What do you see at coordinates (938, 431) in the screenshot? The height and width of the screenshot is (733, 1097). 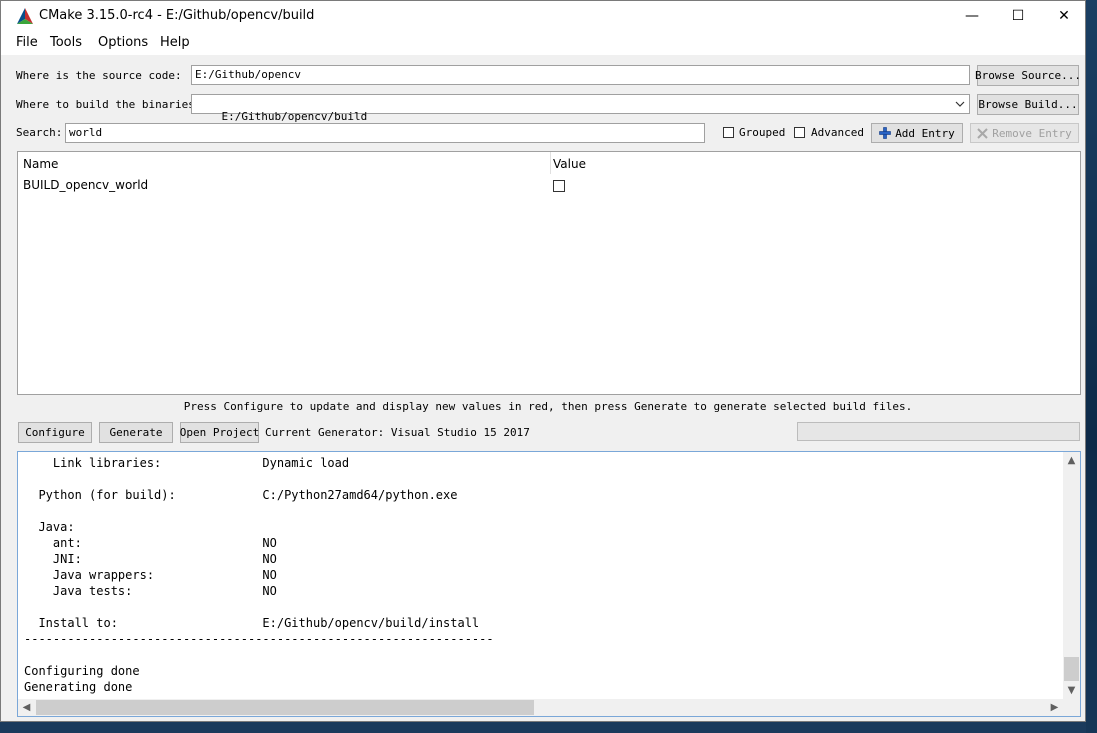 I see `progress-bar` at bounding box center [938, 431].